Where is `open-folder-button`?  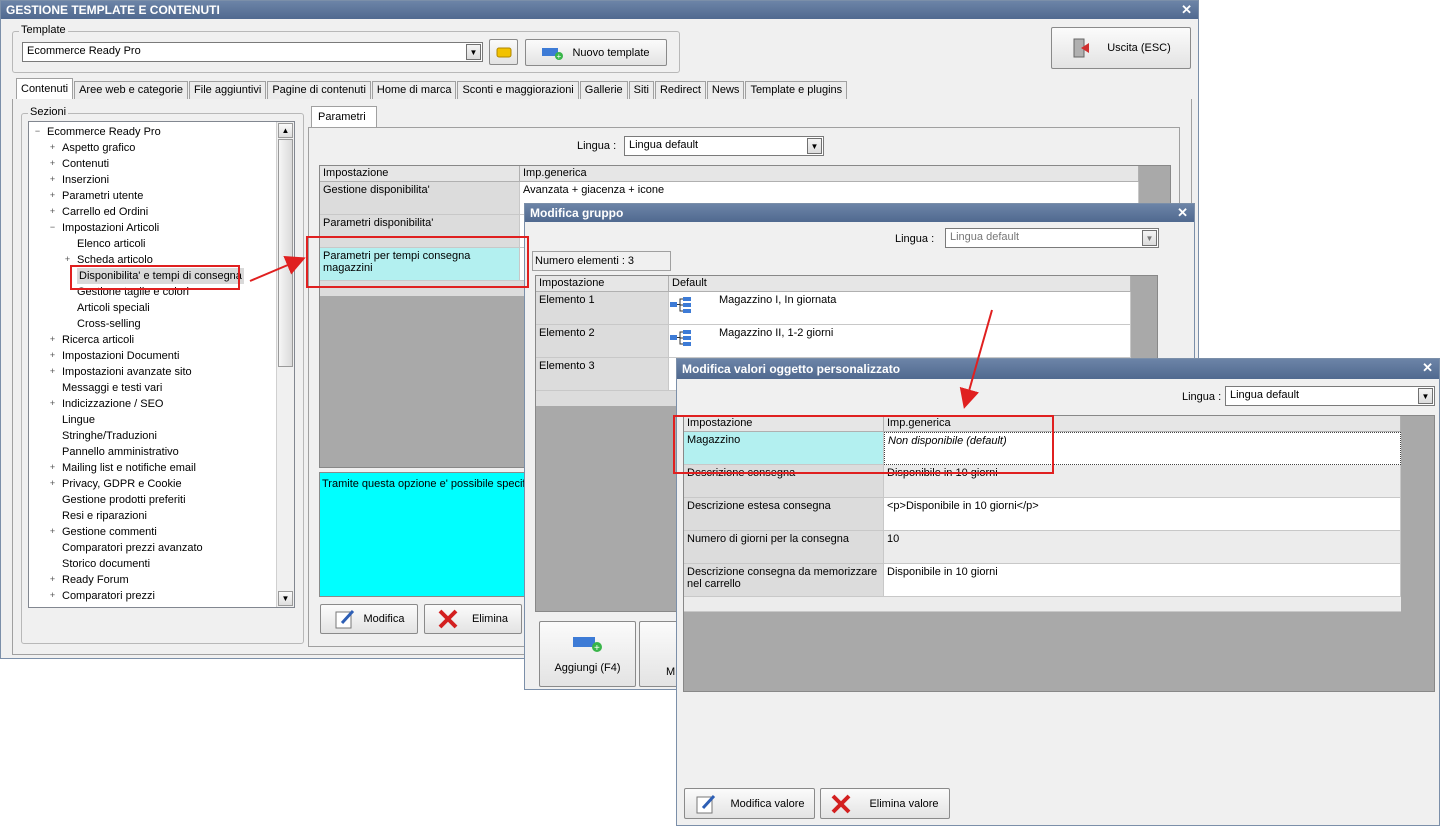 open-folder-button is located at coordinates (503, 52).